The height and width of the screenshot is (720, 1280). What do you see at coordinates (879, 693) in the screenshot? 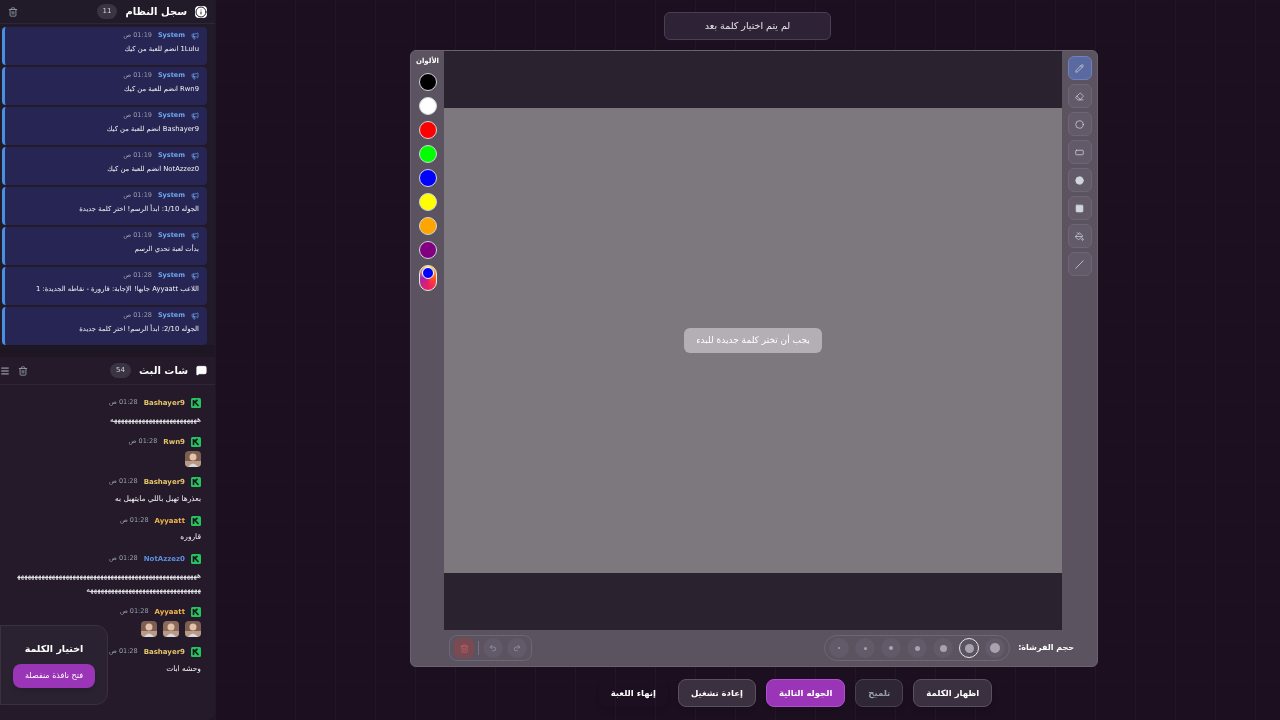
I see `action-button: تلميح` at bounding box center [879, 693].